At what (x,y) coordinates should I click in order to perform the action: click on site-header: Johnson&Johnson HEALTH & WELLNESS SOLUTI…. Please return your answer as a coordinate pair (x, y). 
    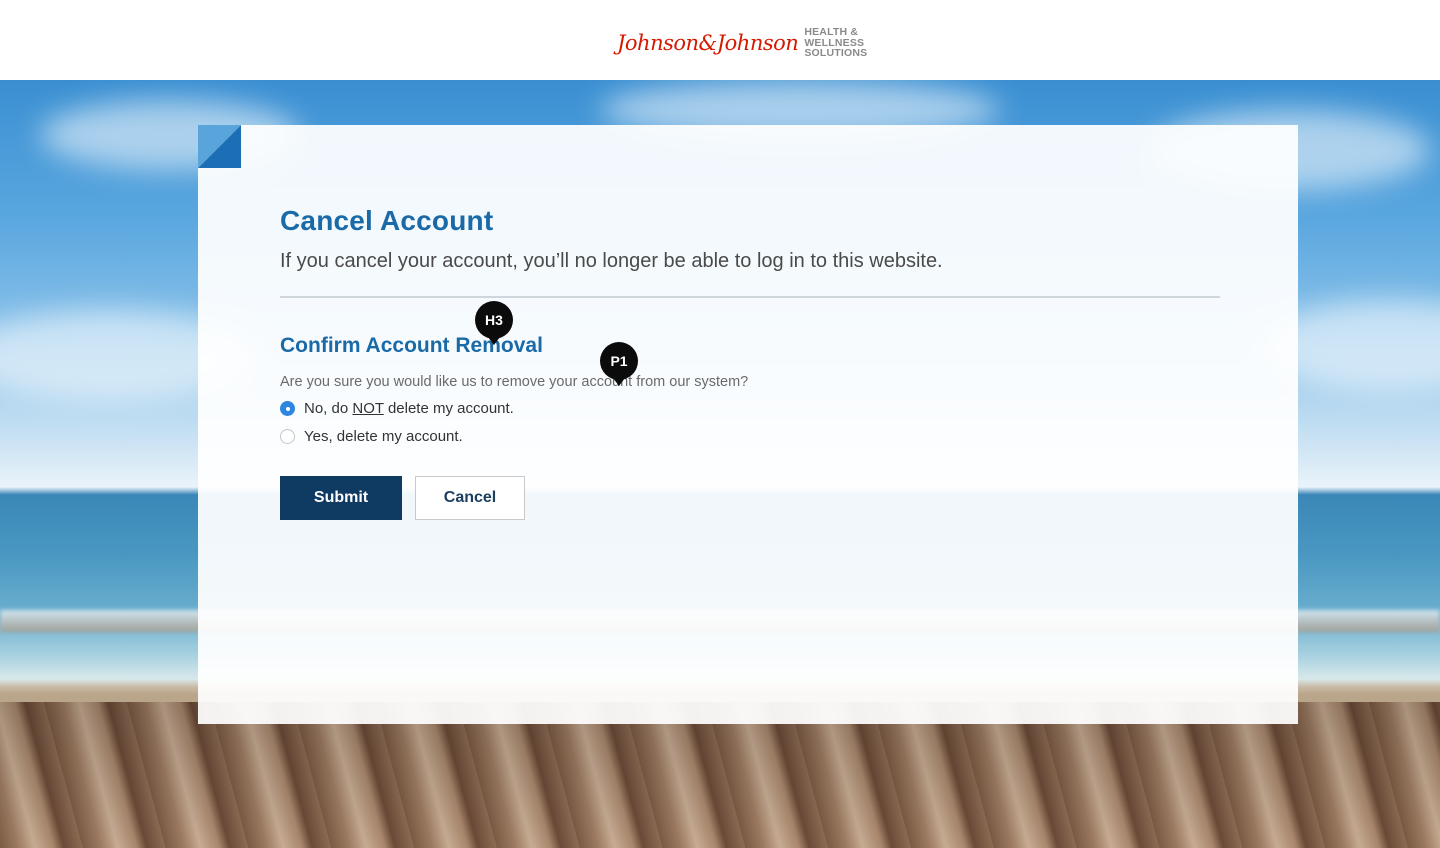
    Looking at the image, I should click on (720, 40).